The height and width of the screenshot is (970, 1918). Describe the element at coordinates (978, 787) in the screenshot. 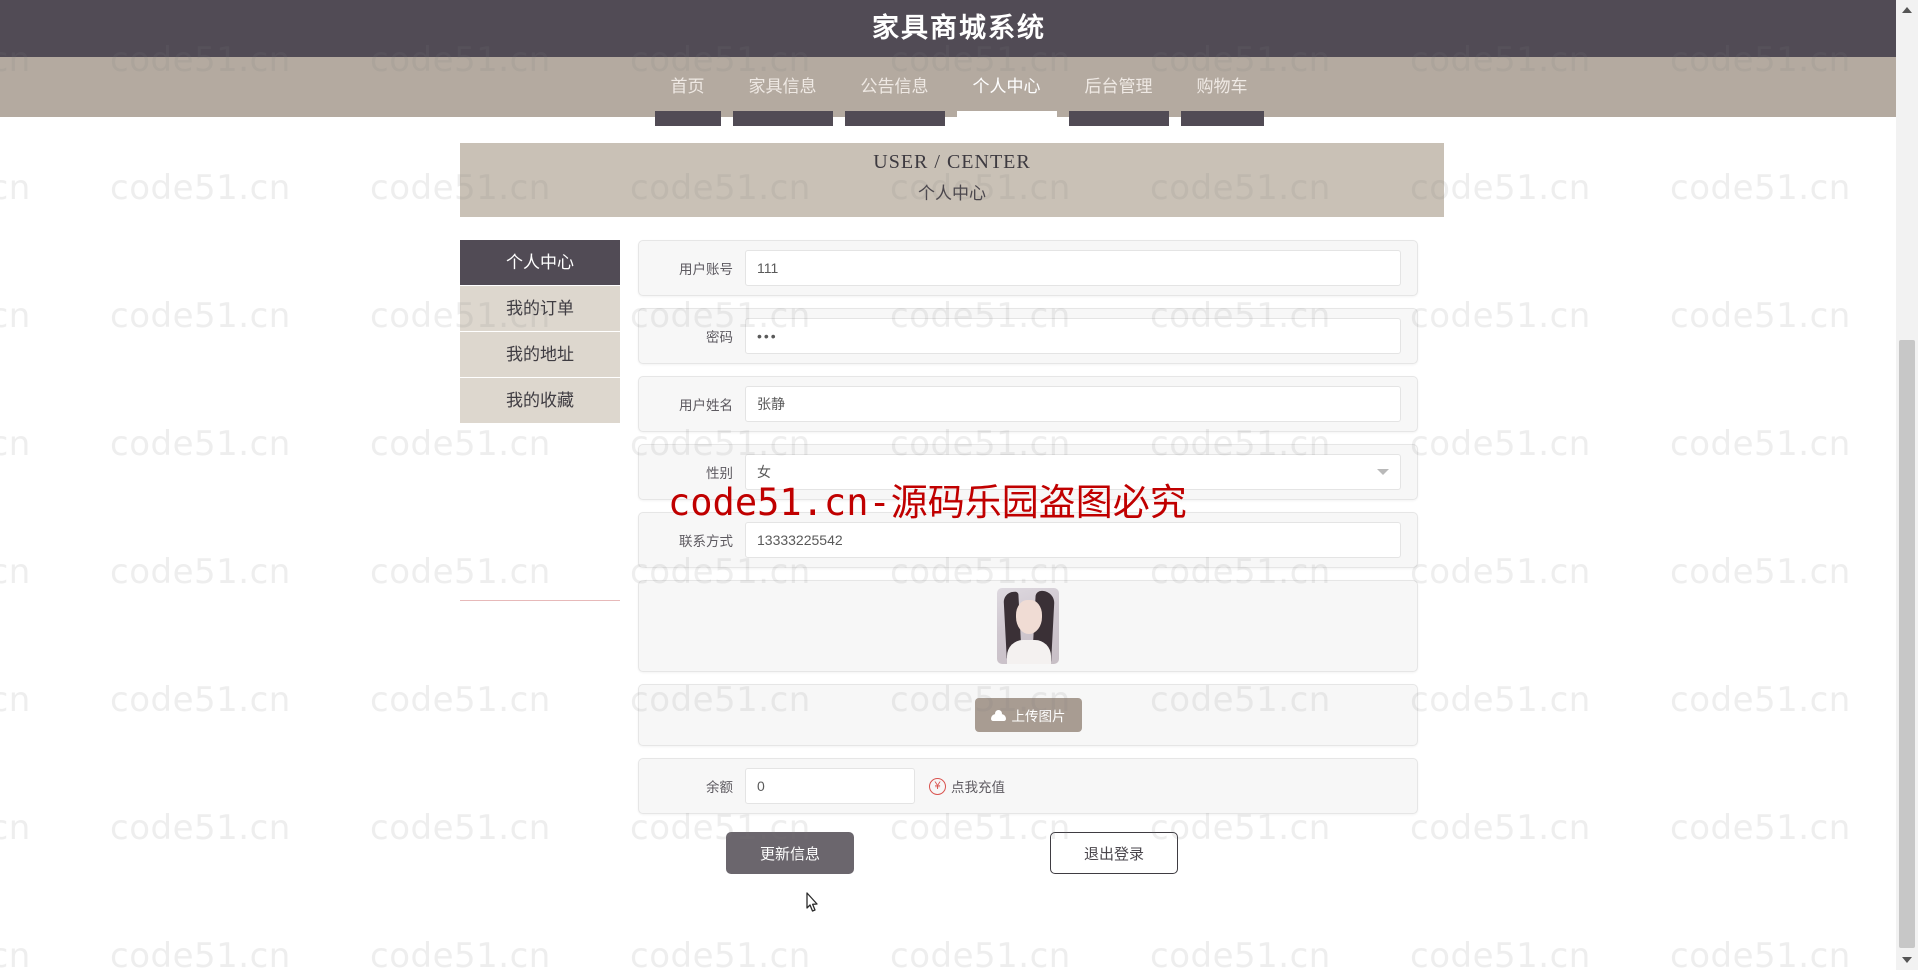

I see `recharge-label: 点我充值` at that location.